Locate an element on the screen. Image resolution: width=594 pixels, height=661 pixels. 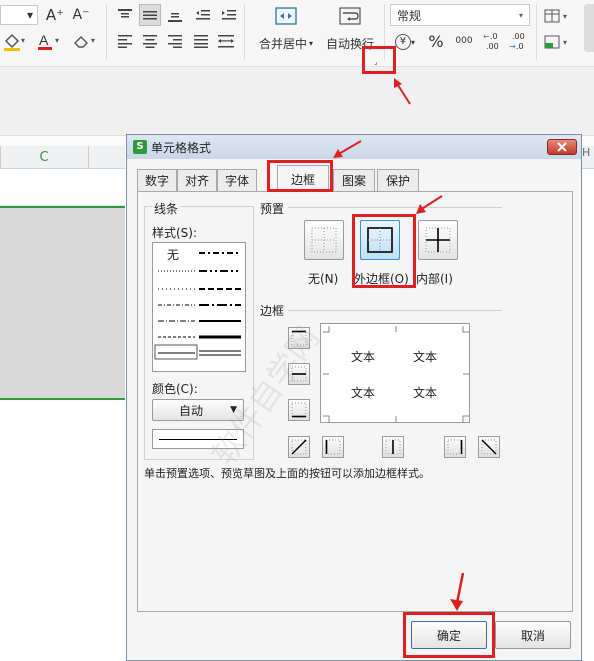
tab-pattern: 图案 is located at coordinates (354, 180).